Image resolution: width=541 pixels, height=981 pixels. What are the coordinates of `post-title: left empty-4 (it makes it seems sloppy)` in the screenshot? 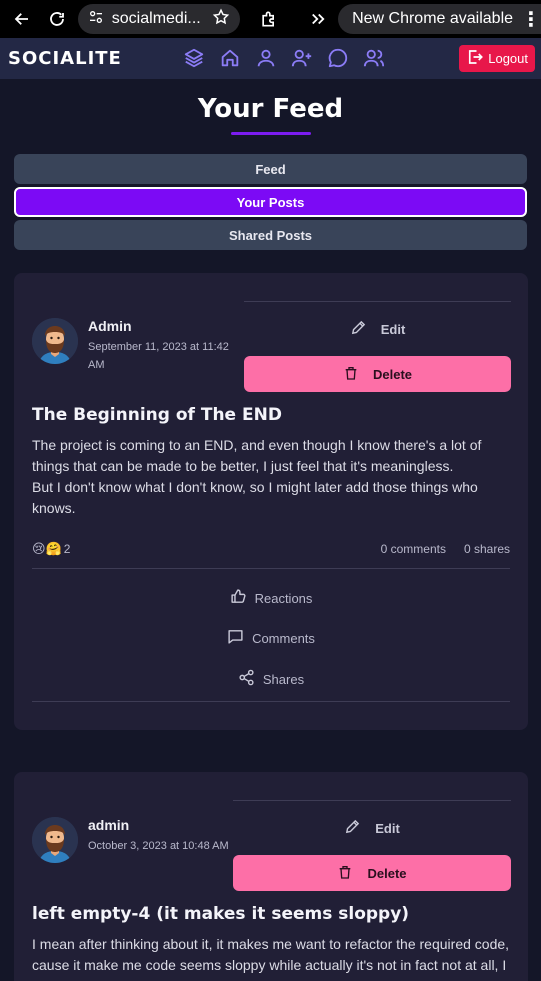 It's located at (221, 914).